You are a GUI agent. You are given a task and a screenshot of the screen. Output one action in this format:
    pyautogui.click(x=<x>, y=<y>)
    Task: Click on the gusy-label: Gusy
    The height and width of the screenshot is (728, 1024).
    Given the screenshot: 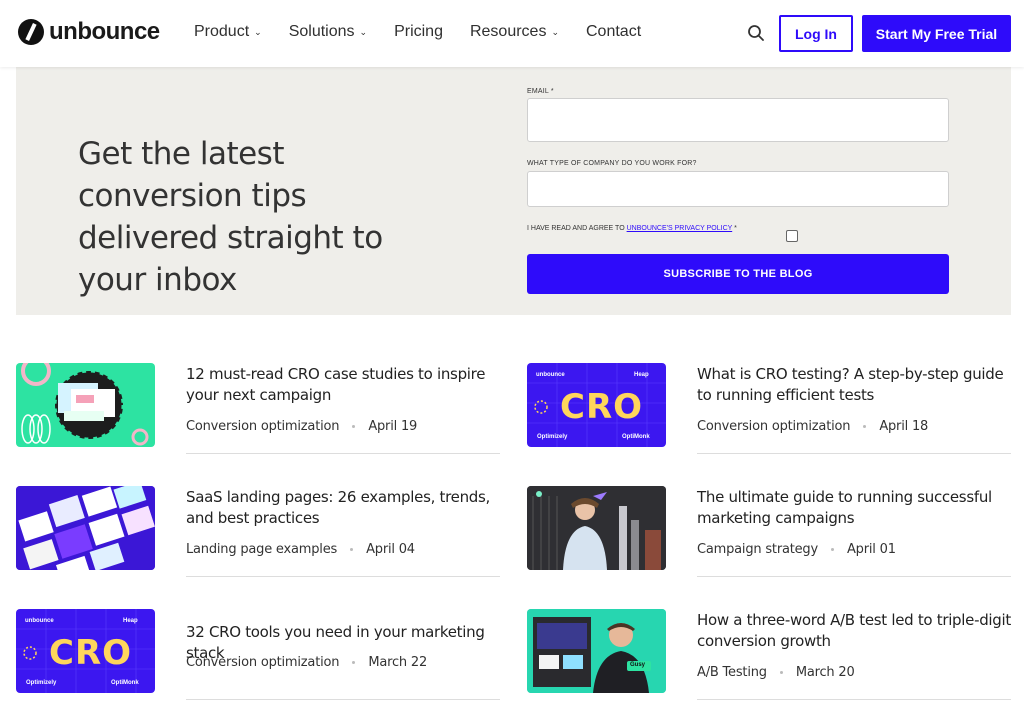 What is the action you would take?
    pyautogui.click(x=638, y=665)
    